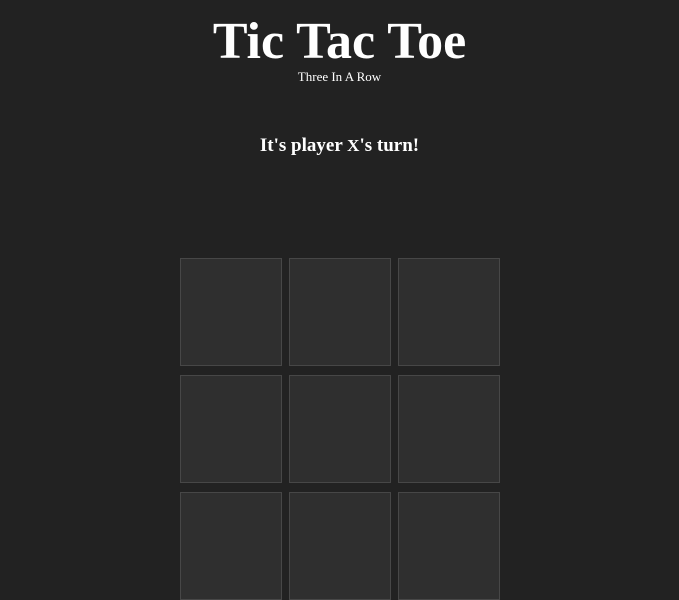  I want to click on page-title: Tic Tac Toe, so click(339, 41).